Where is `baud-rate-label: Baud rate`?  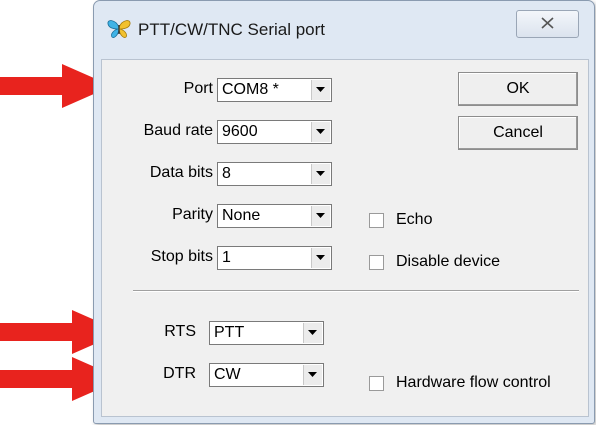
baud-rate-label: Baud rate is located at coordinates (178, 130).